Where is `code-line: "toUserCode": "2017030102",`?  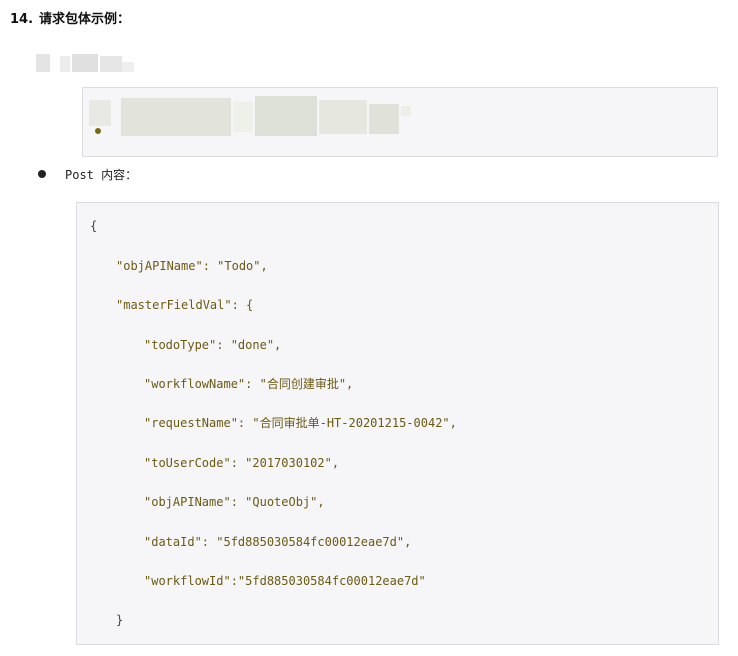
code-line: "toUserCode": "2017030102", is located at coordinates (242, 463).